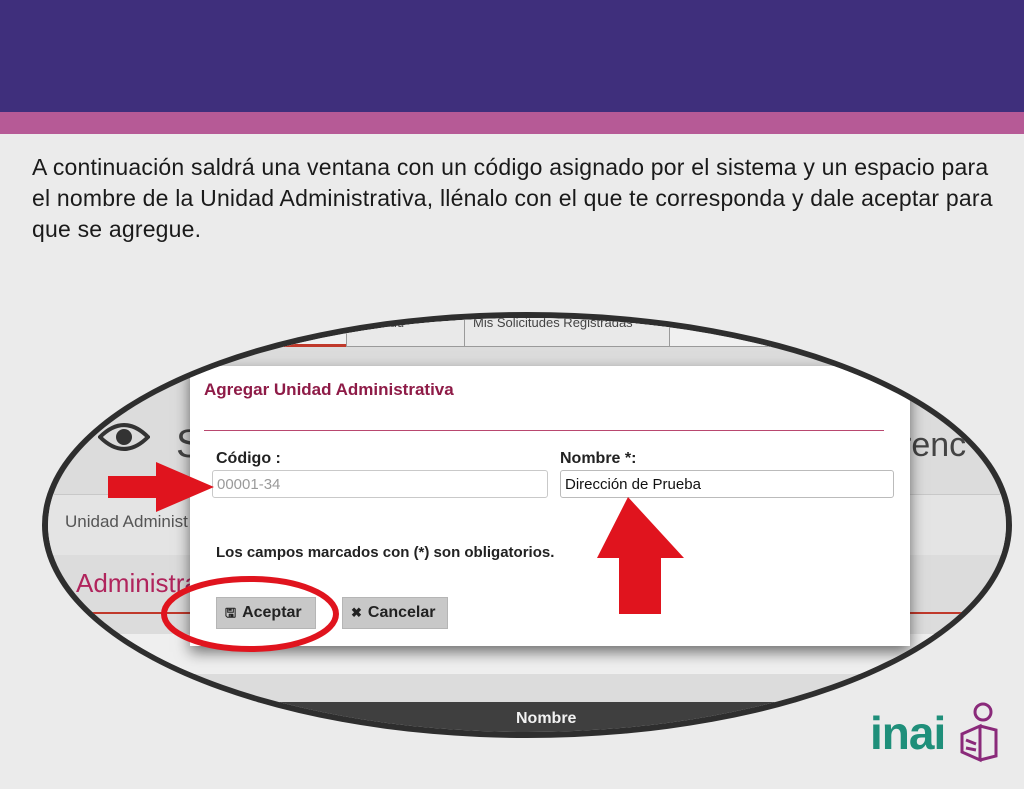 This screenshot has height=789, width=1024. Describe the element at coordinates (908, 733) in the screenshot. I see `inai-logo-text: inai` at that location.